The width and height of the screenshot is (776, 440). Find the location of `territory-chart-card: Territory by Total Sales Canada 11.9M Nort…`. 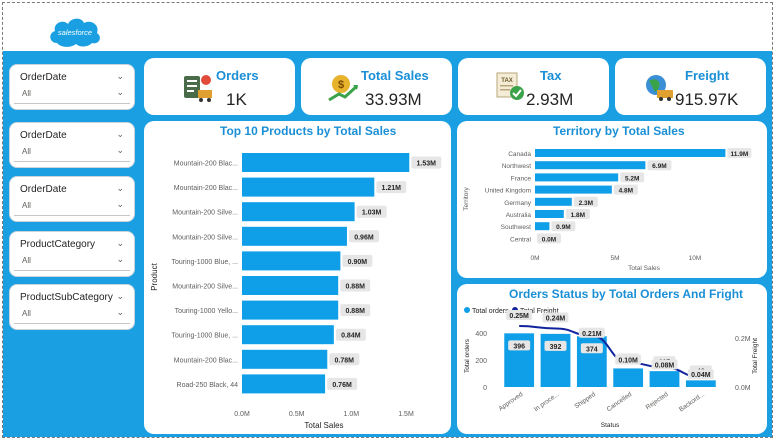

territory-chart-card: Territory by Total Sales Canada 11.9M Nort… is located at coordinates (612, 199).